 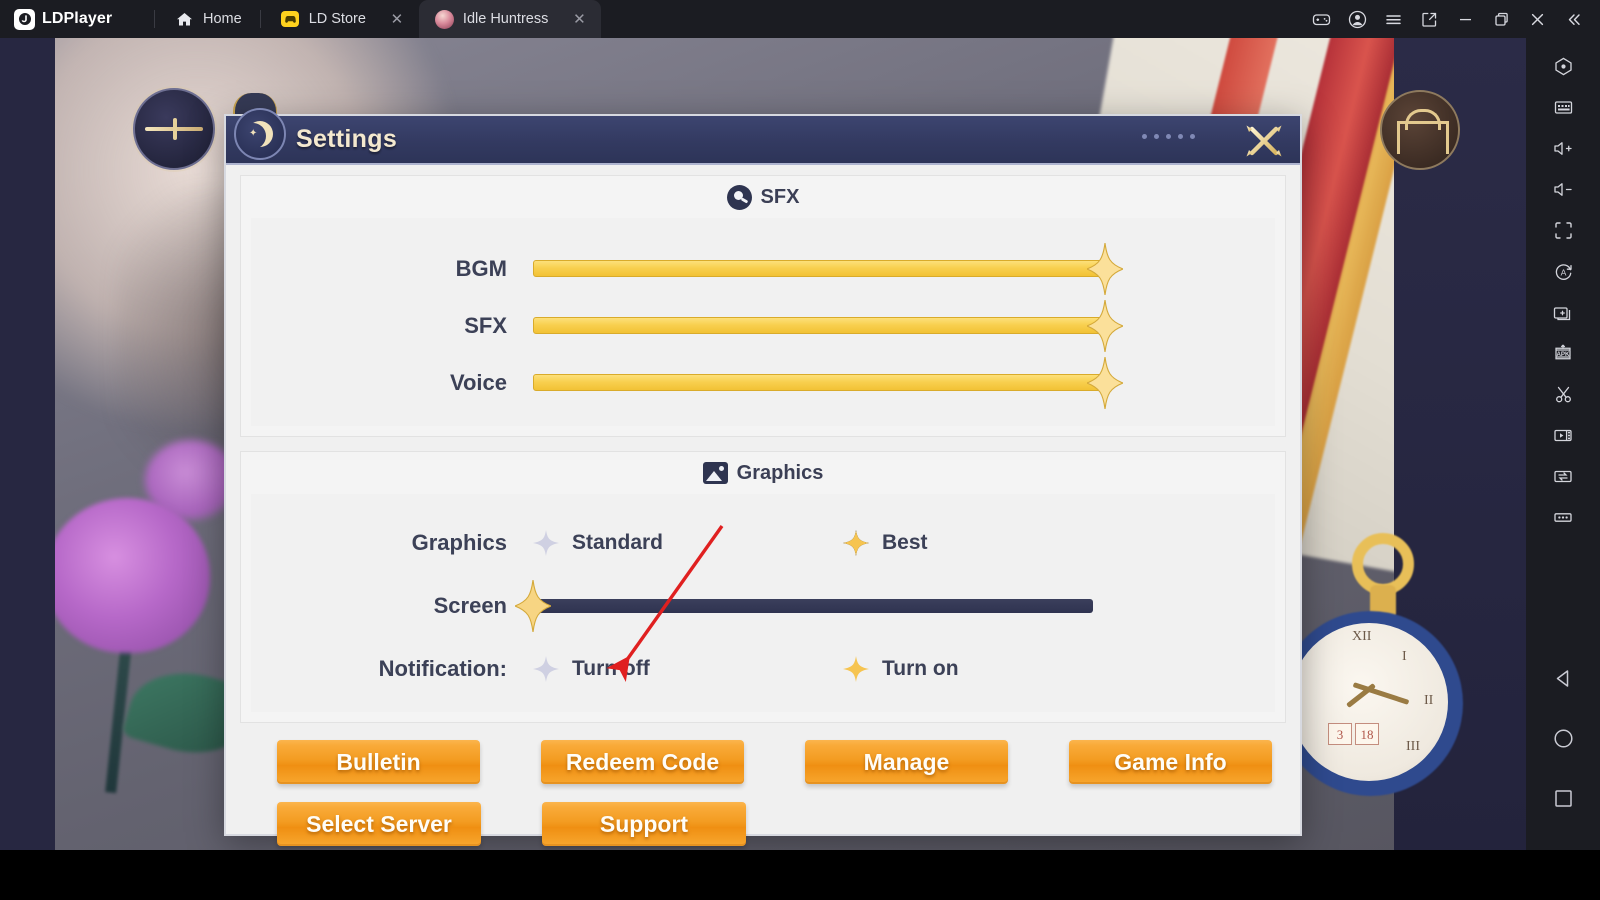 I want to click on support-button: Support, so click(x=644, y=824).